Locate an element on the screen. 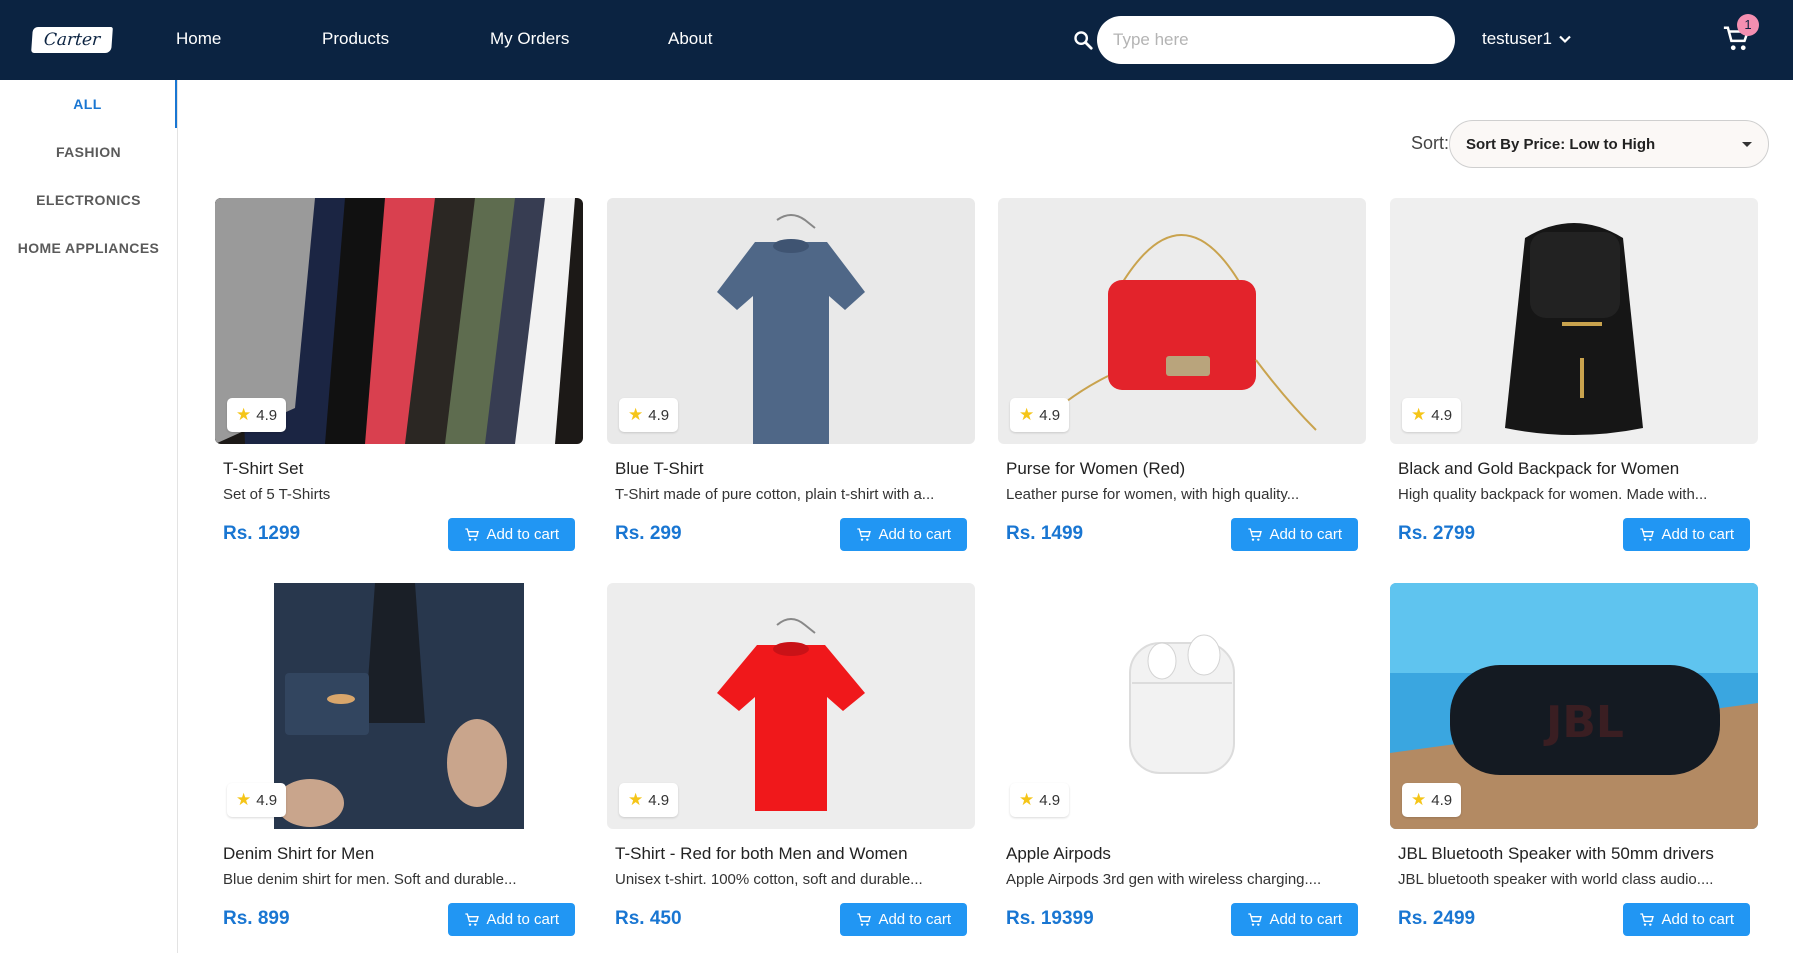 Image resolution: width=1793 pixels, height=963 pixels. caret-down-icon is located at coordinates (1747, 144).